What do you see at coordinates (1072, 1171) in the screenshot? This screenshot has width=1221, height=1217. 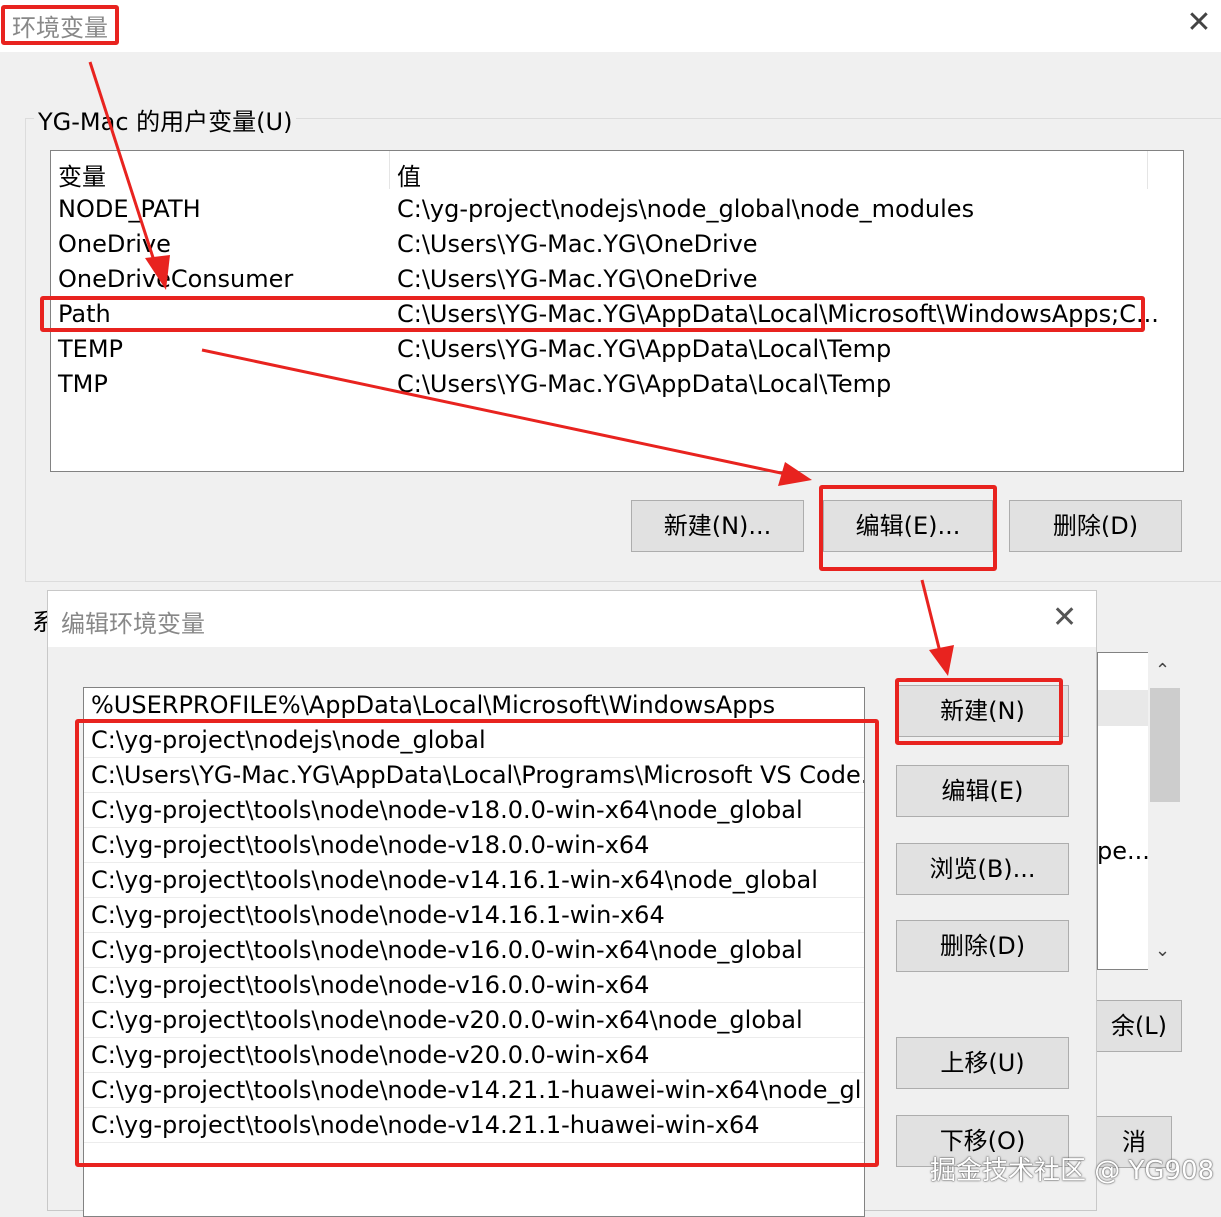 I see `watermark: 掘金技术社区 @ YG908` at bounding box center [1072, 1171].